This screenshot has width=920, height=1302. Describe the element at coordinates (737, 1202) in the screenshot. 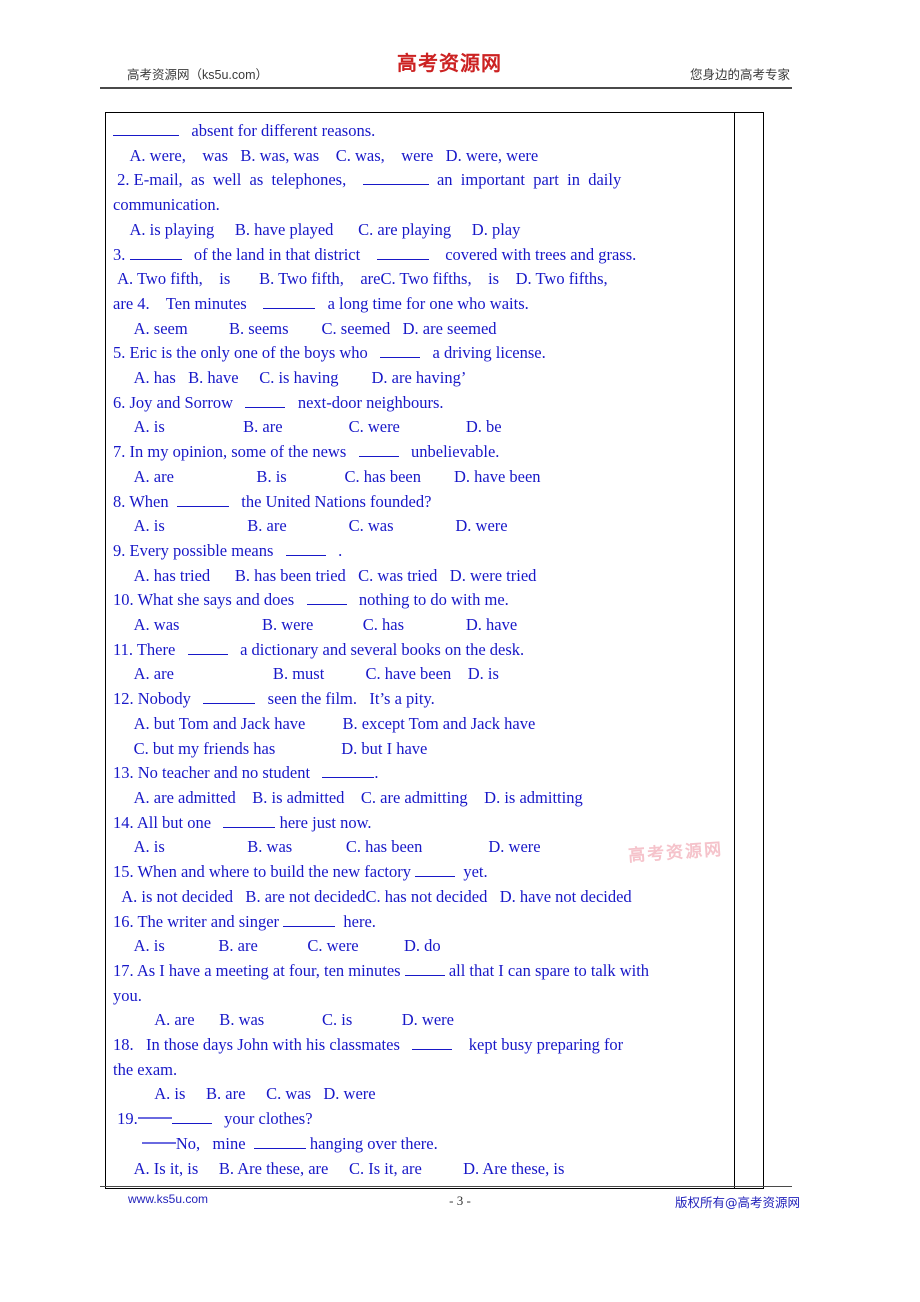

I see `footer-copyright: 版权所有@高考资源网` at that location.